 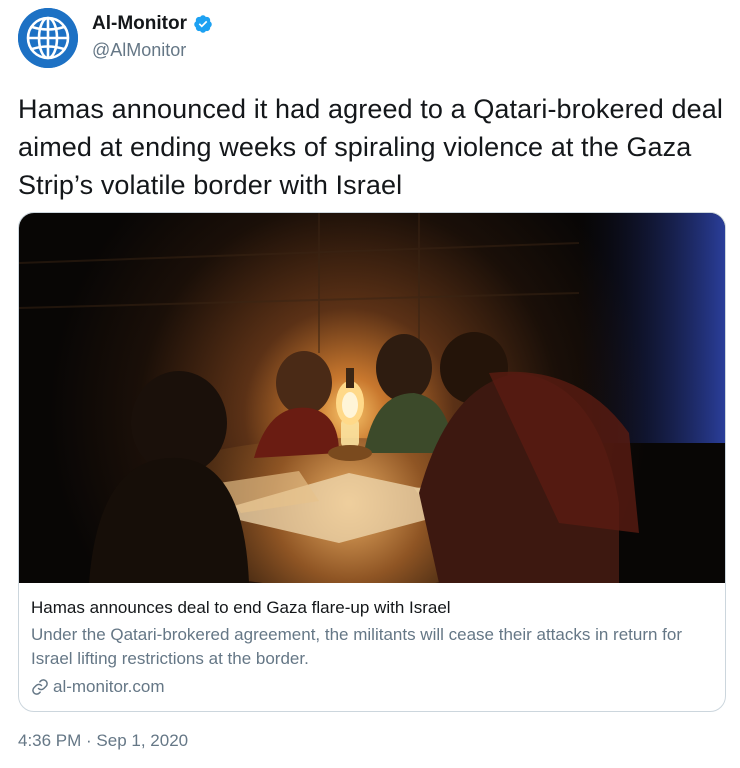 I want to click on avatar, so click(x=48, y=38).